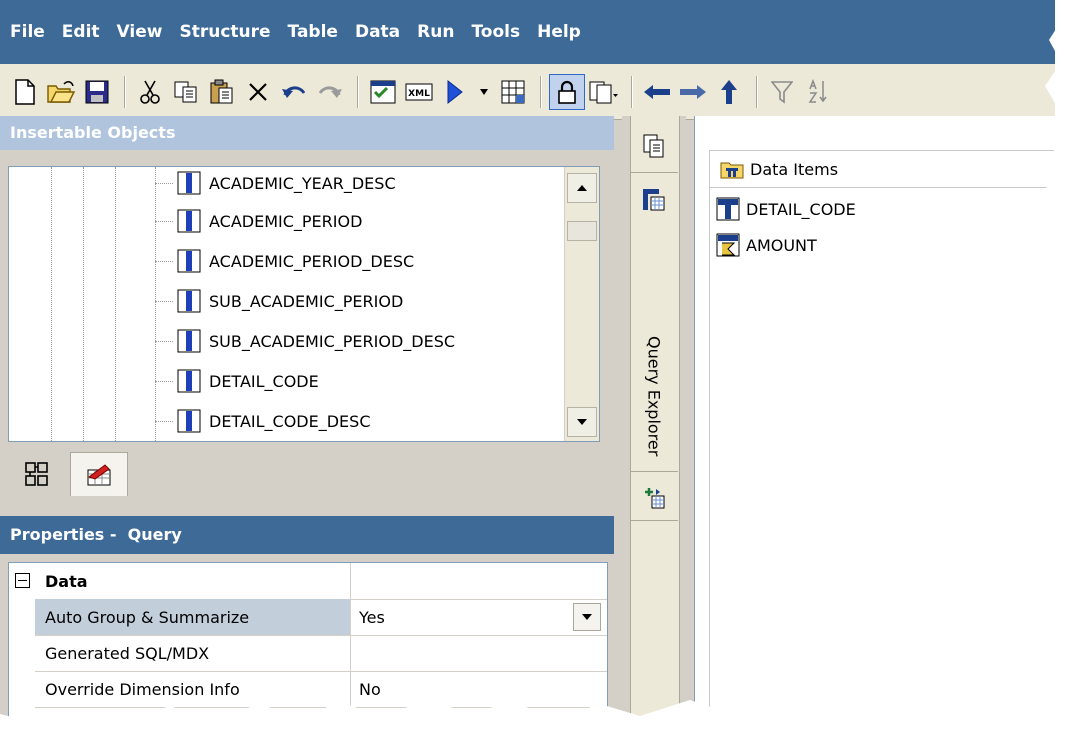  I want to click on run-button, so click(455, 92).